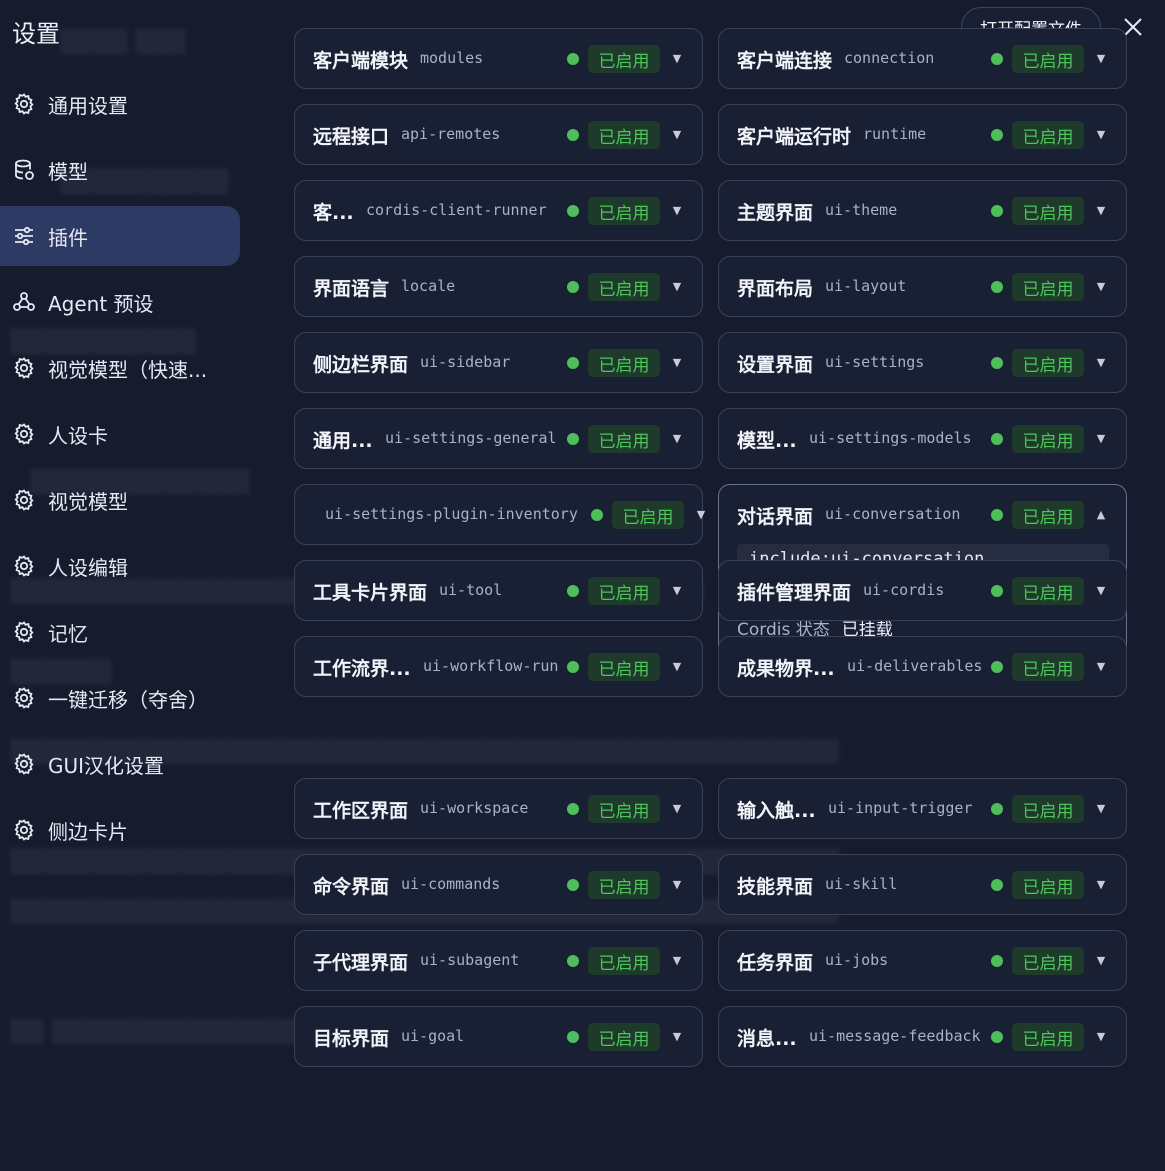 The image size is (1165, 1171). What do you see at coordinates (471, 590) in the screenshot?
I see `plugin-id: ui-tool` at bounding box center [471, 590].